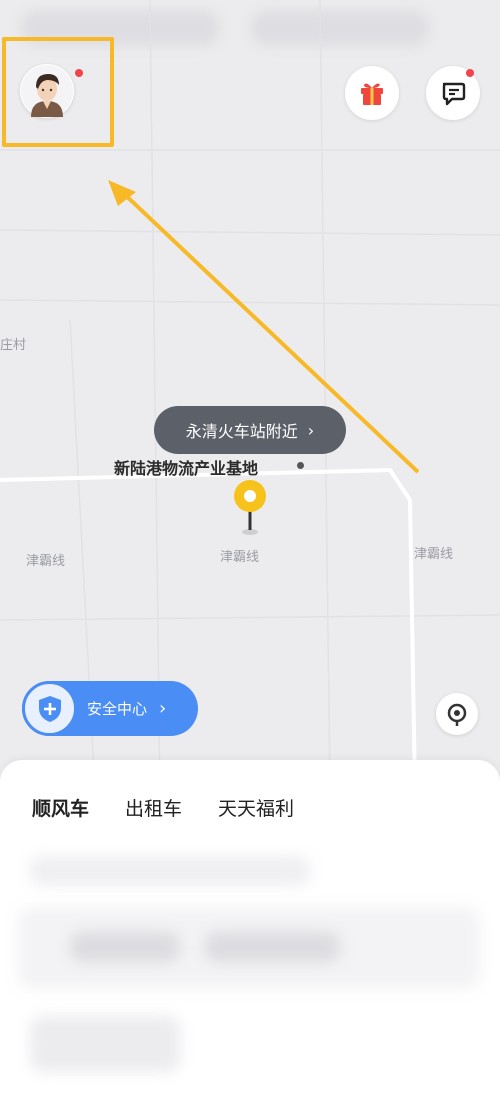 This screenshot has height=1116, width=500. I want to click on poi-dot, so click(300, 465).